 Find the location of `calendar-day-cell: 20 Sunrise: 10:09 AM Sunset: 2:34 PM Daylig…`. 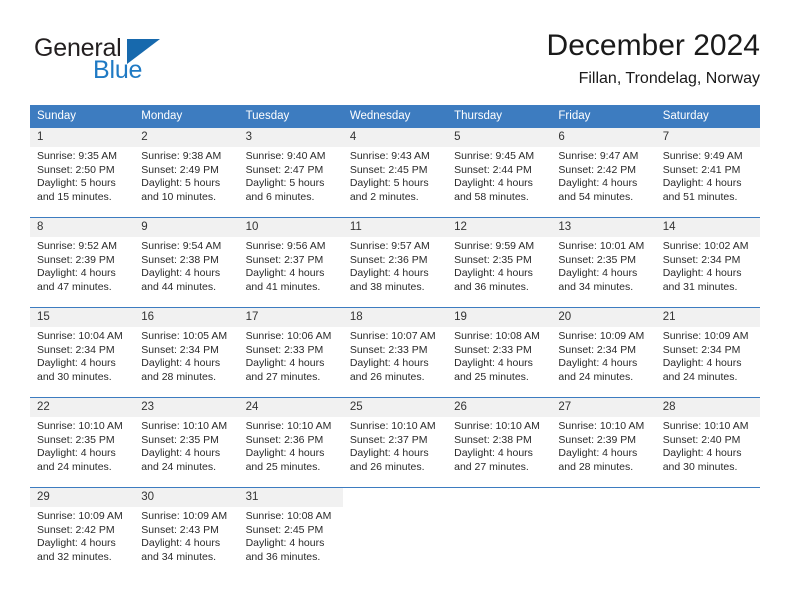

calendar-day-cell: 20 Sunrise: 10:09 AM Sunset: 2:34 PM Daylig… is located at coordinates (603, 352).